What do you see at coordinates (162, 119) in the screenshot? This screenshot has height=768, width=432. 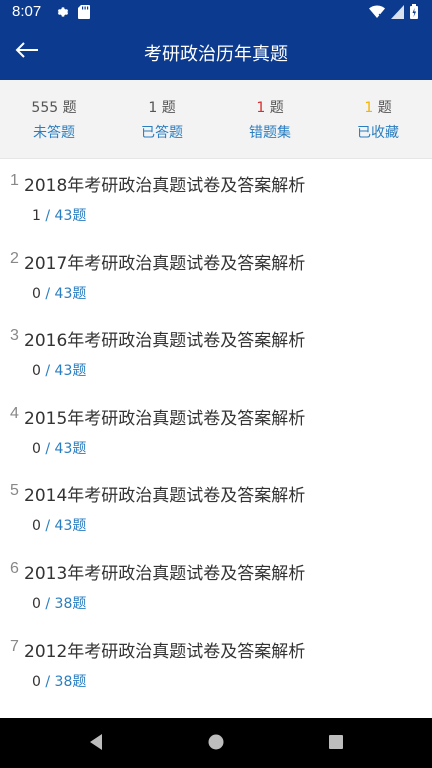 I see `stat-answered: 1 题 已答题` at bounding box center [162, 119].